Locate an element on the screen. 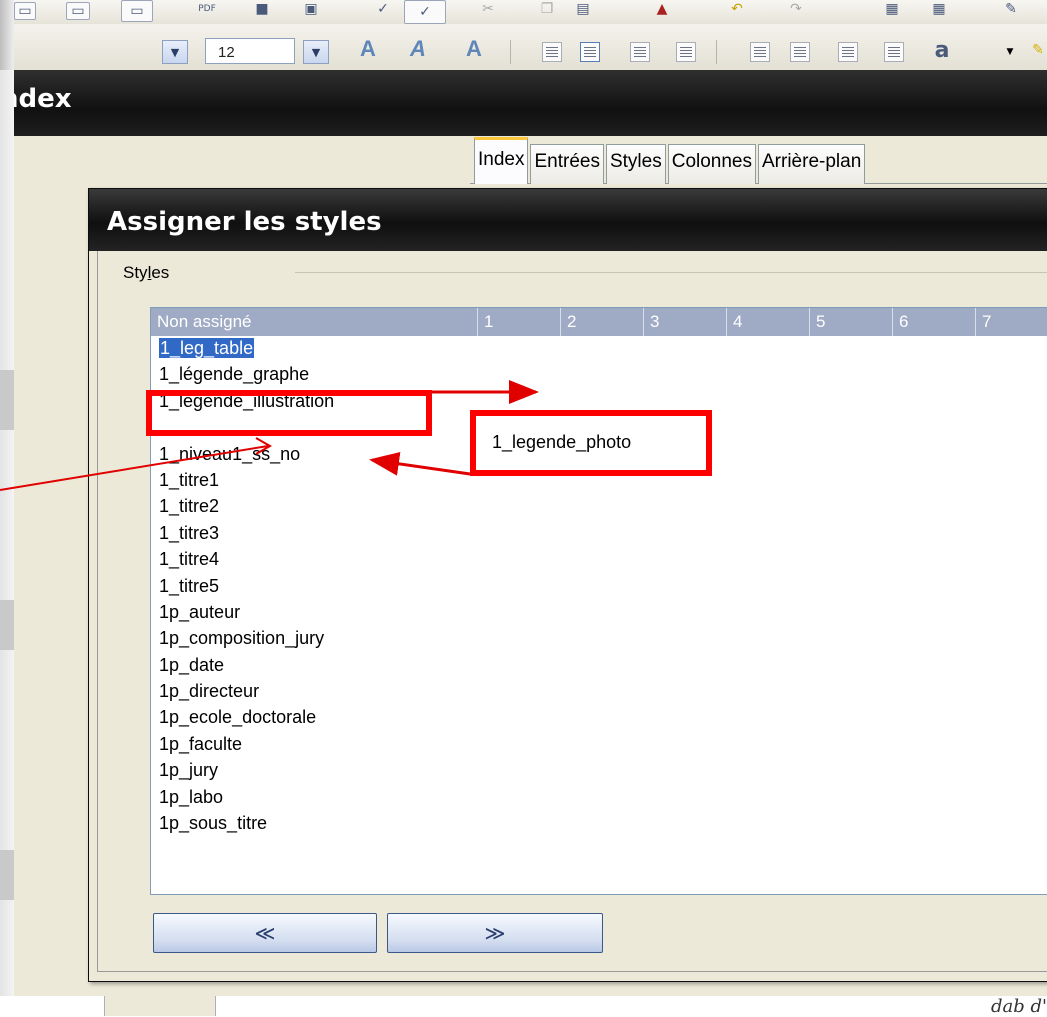  font-size-dropdown-button: ▼ is located at coordinates (316, 52).